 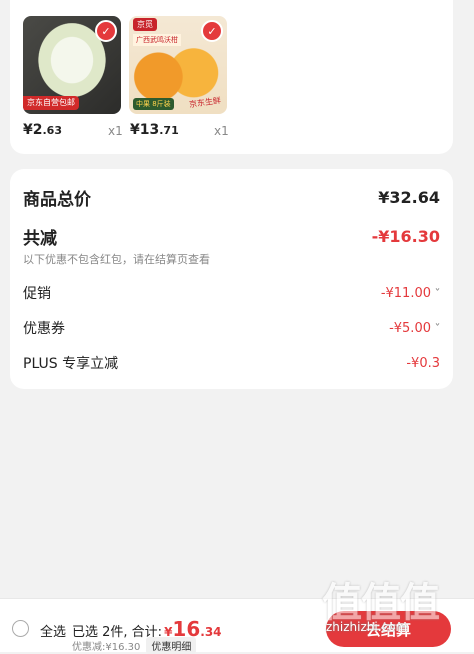 I want to click on total-row: 商品总价 ¥32.64, so click(x=231, y=197).